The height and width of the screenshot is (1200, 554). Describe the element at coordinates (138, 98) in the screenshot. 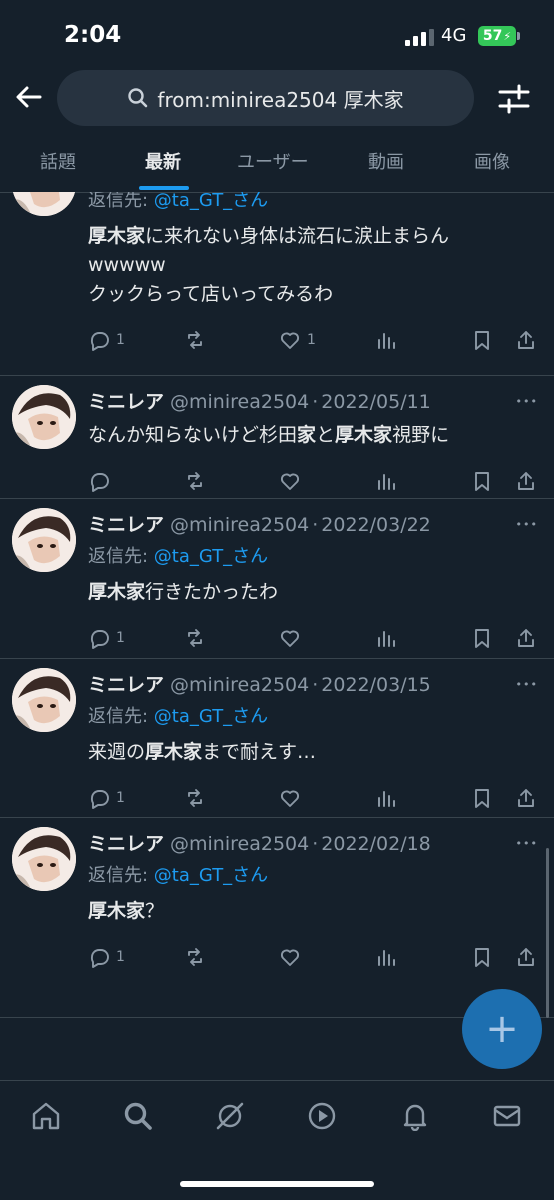

I see `search-icon` at that location.